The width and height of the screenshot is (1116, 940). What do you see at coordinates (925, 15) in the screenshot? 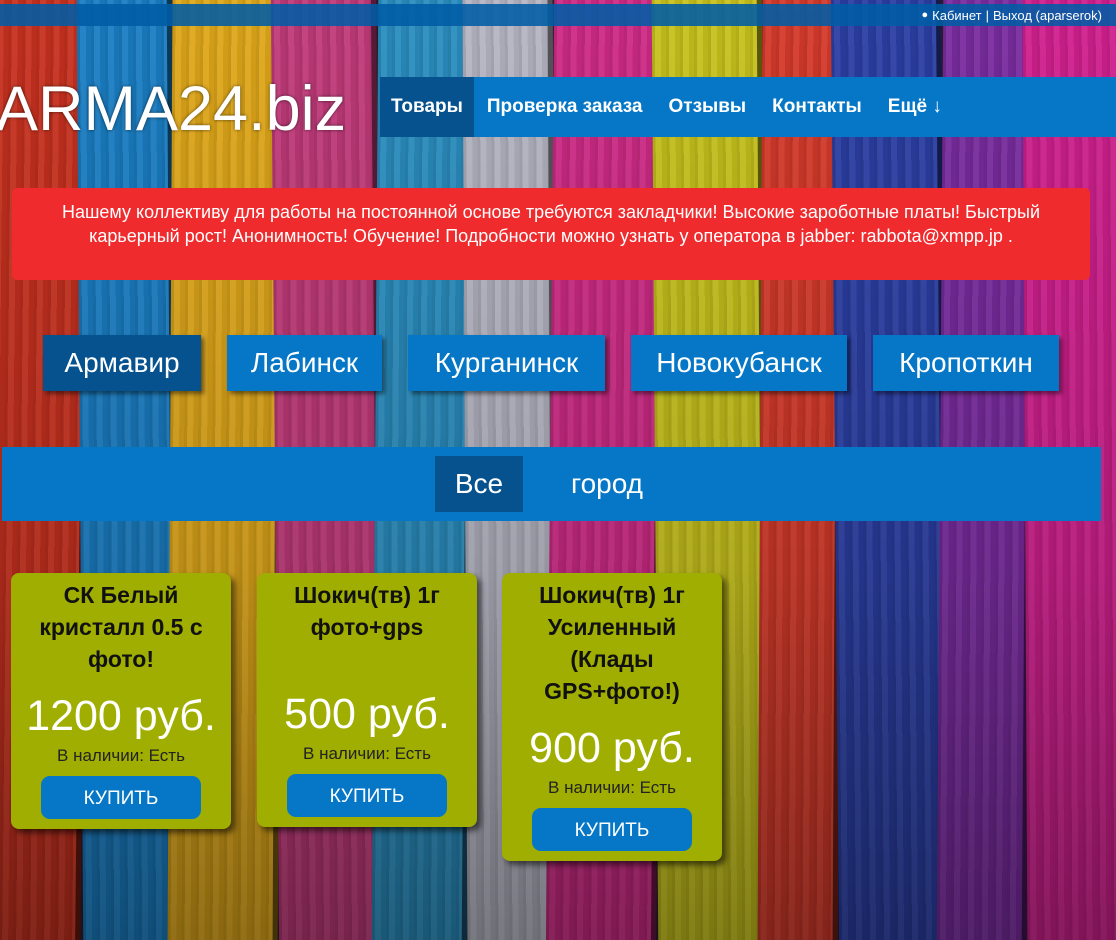
I see `user-icon: ●` at bounding box center [925, 15].